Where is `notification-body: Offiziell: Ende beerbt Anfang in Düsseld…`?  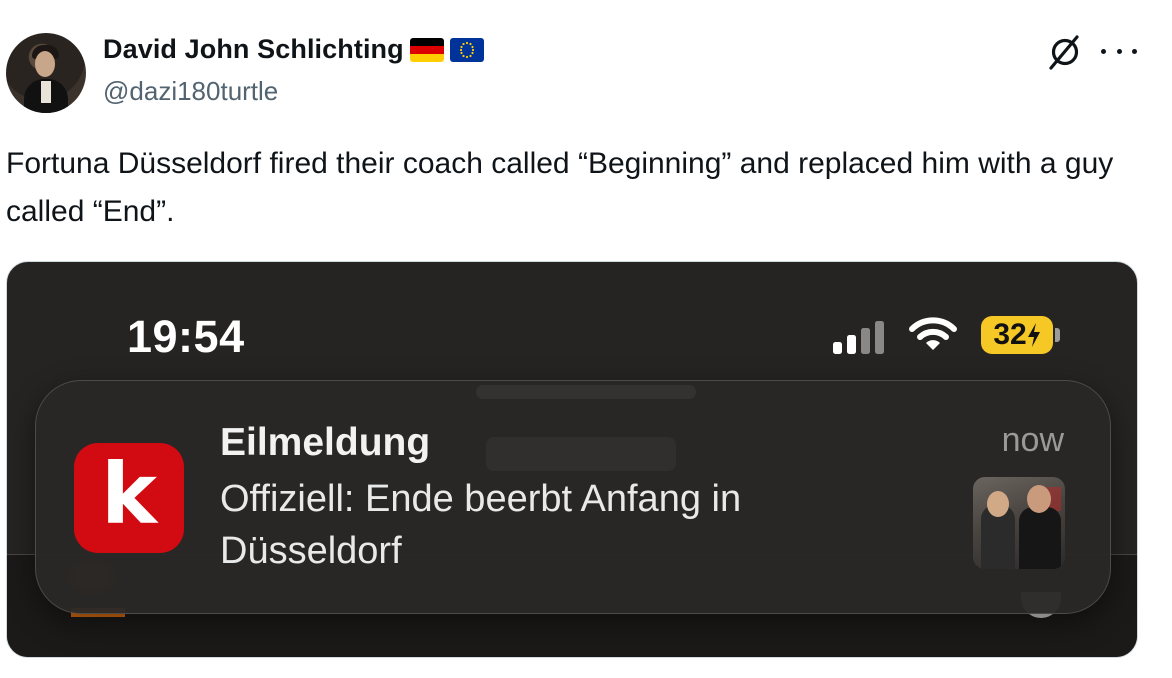 notification-body: Offiziell: Ende beerbt Anfang in Düsseld… is located at coordinates (481, 525).